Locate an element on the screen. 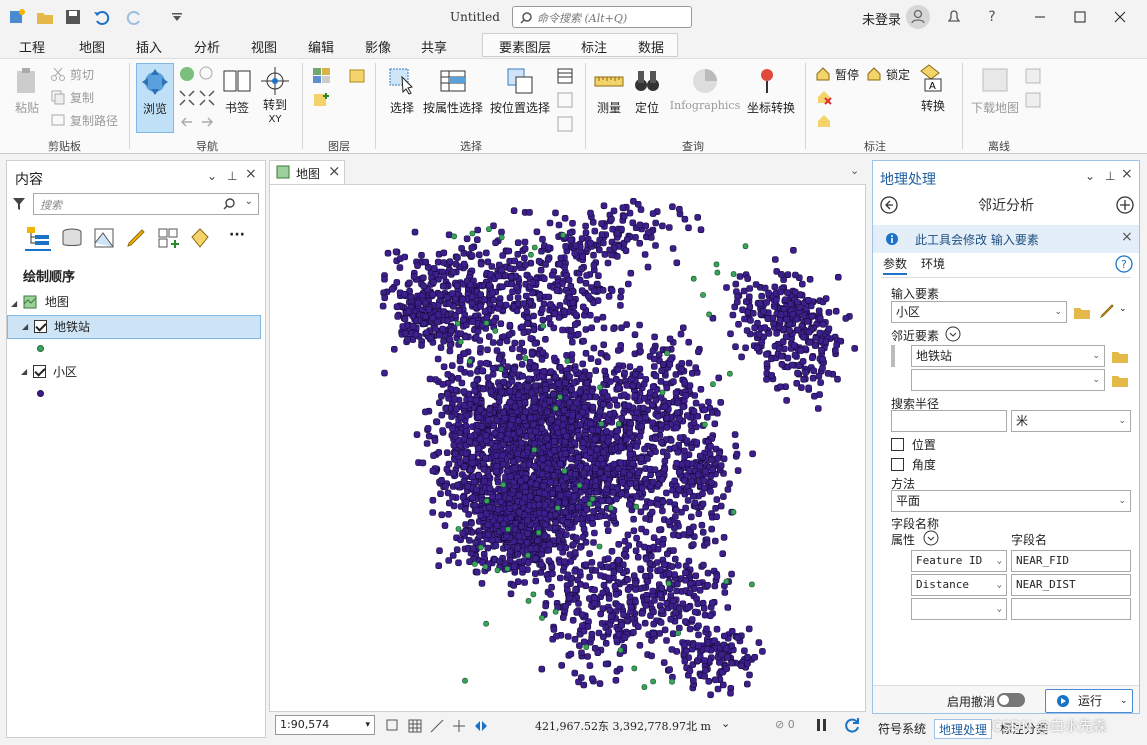 The image size is (1147, 745). list-by-source-icon is located at coordinates (72, 238).